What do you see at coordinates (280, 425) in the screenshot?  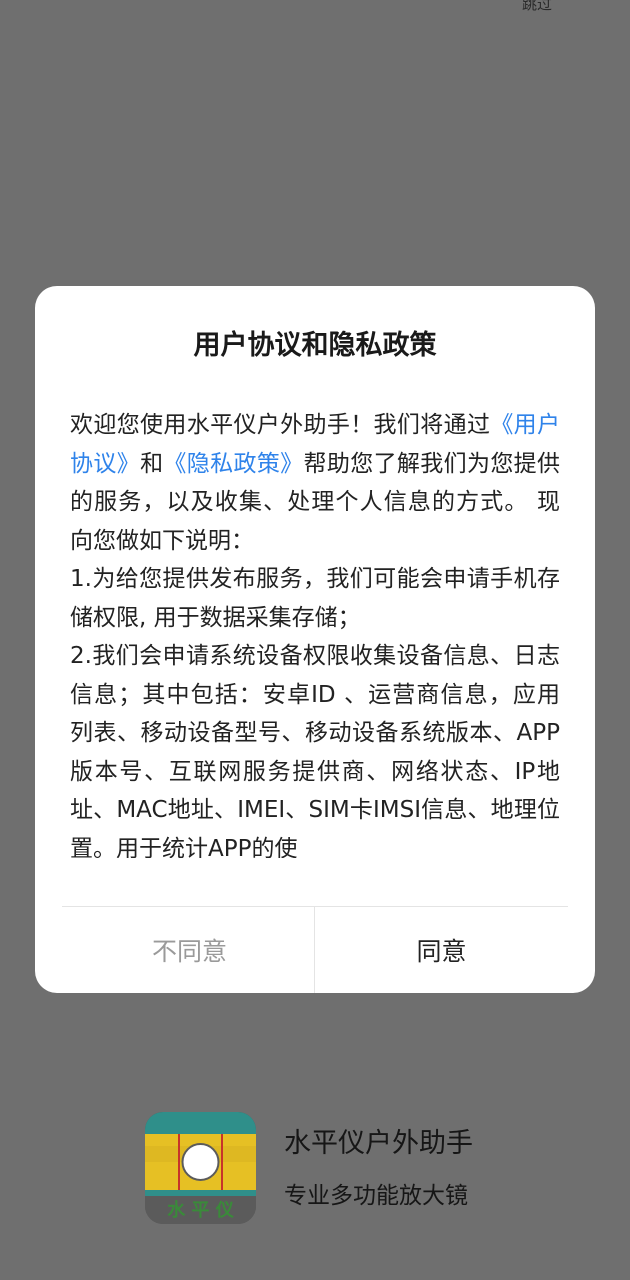 I see `intro-prefix: 欢迎您使用水平仪户外助手！我们将通过` at bounding box center [280, 425].